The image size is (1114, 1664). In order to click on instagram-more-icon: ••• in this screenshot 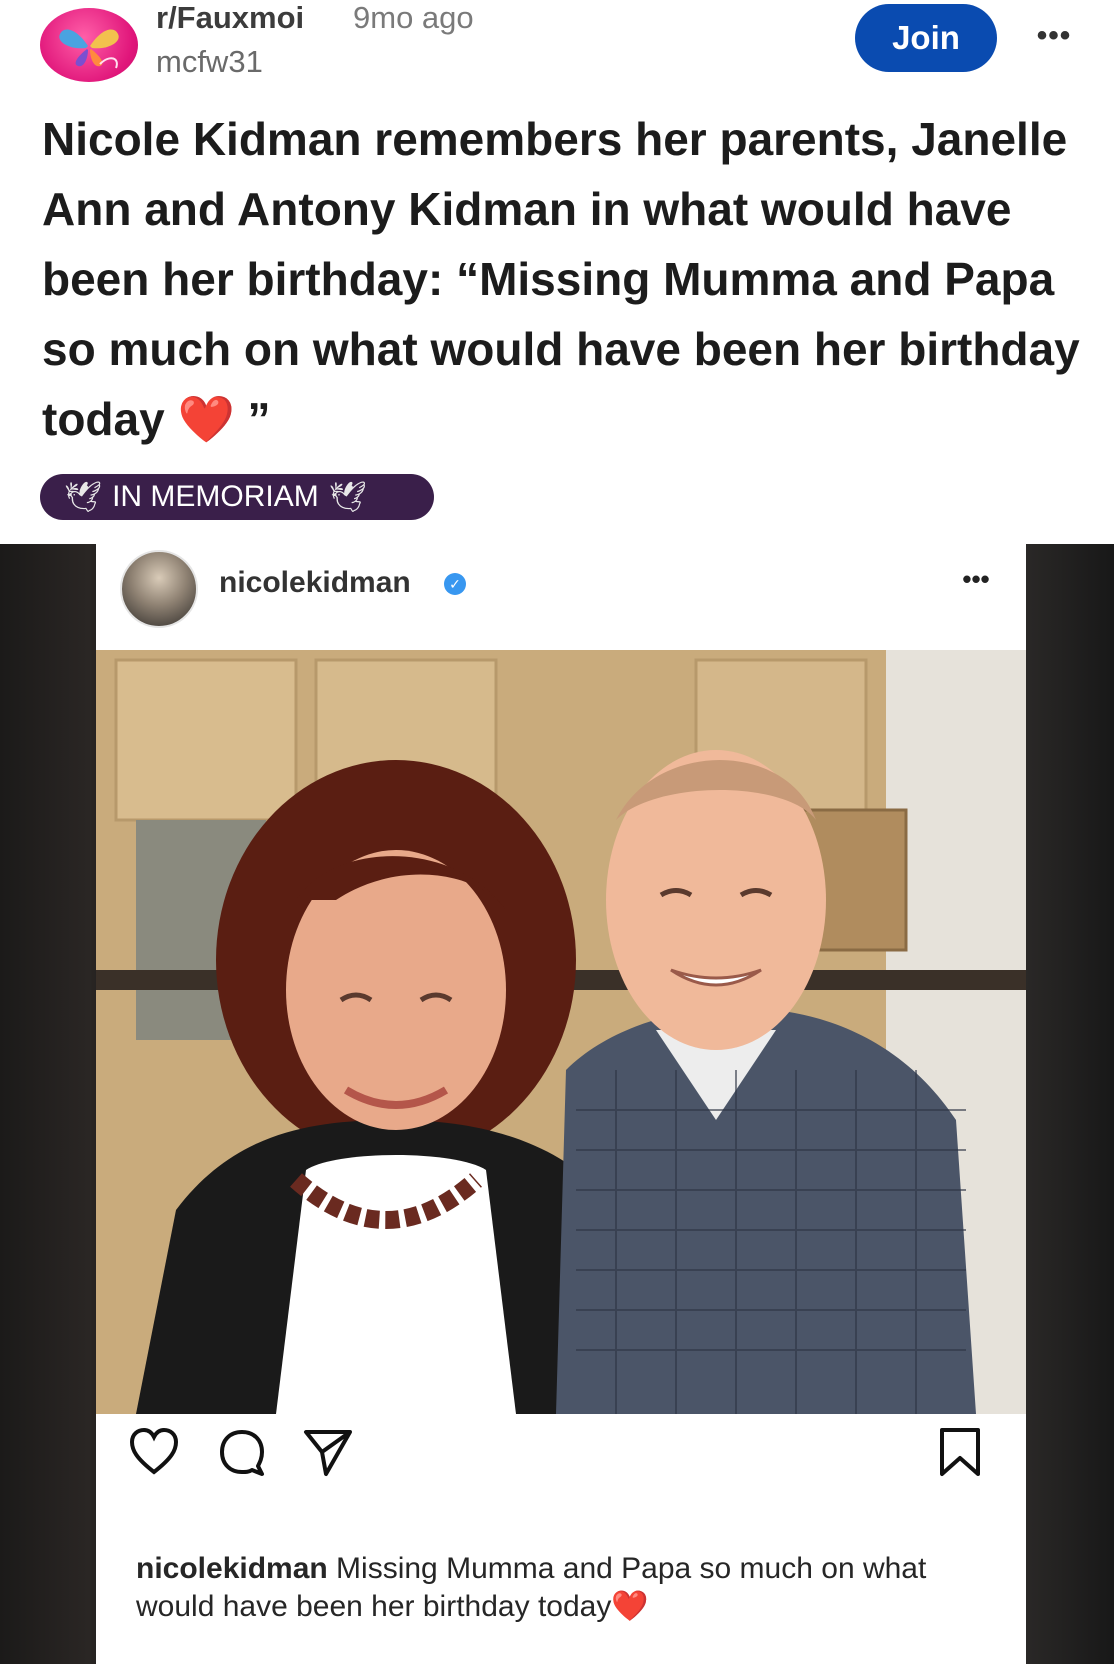, I will do `click(976, 578)`.